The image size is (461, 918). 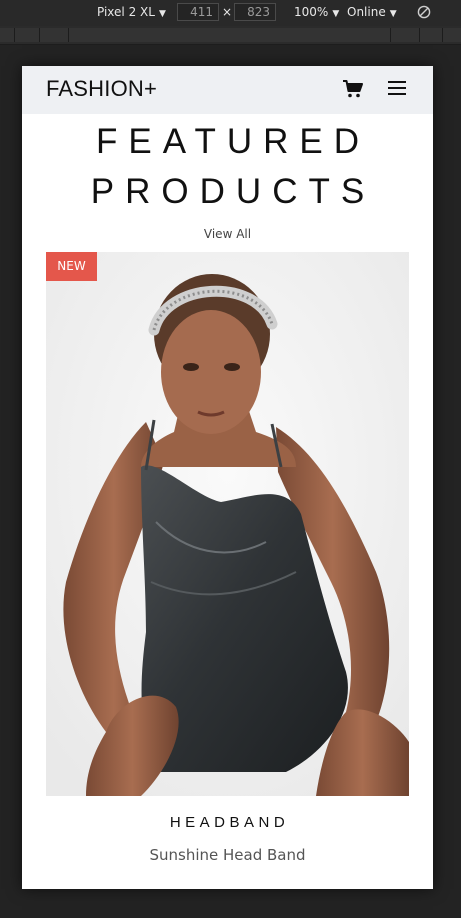 I want to click on network-throttle-label: Online, so click(x=366, y=12).